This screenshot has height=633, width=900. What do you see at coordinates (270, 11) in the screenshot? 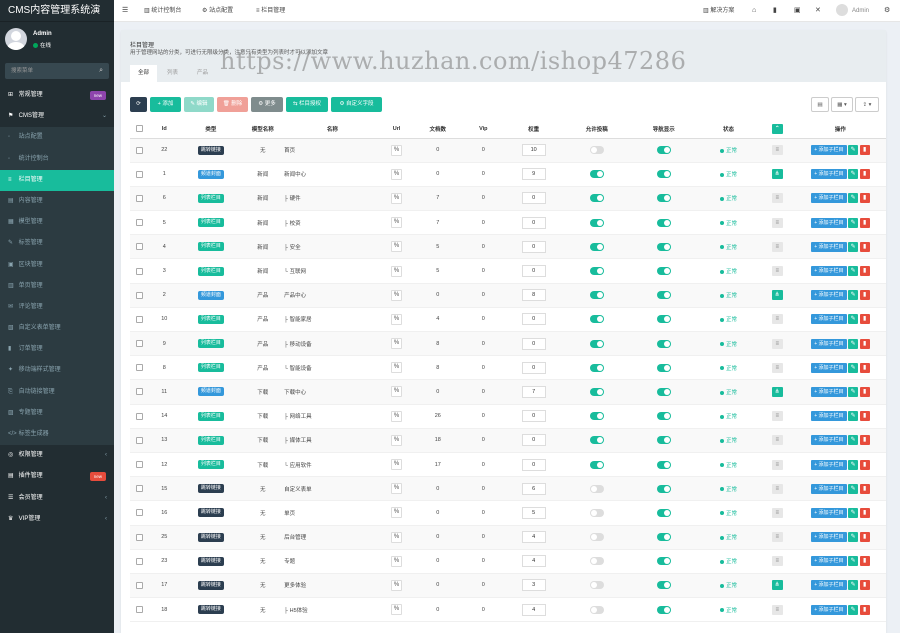
I see `tab-column-manage: ≡ 栏目管理` at bounding box center [270, 11].